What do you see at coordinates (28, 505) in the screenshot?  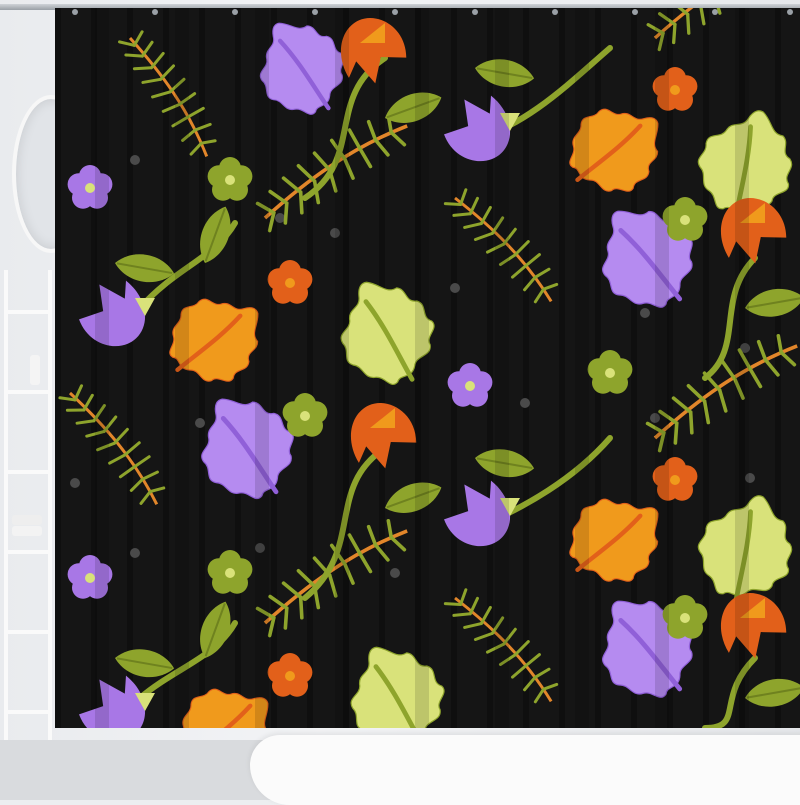 I see `wall-shelf` at bounding box center [28, 505].